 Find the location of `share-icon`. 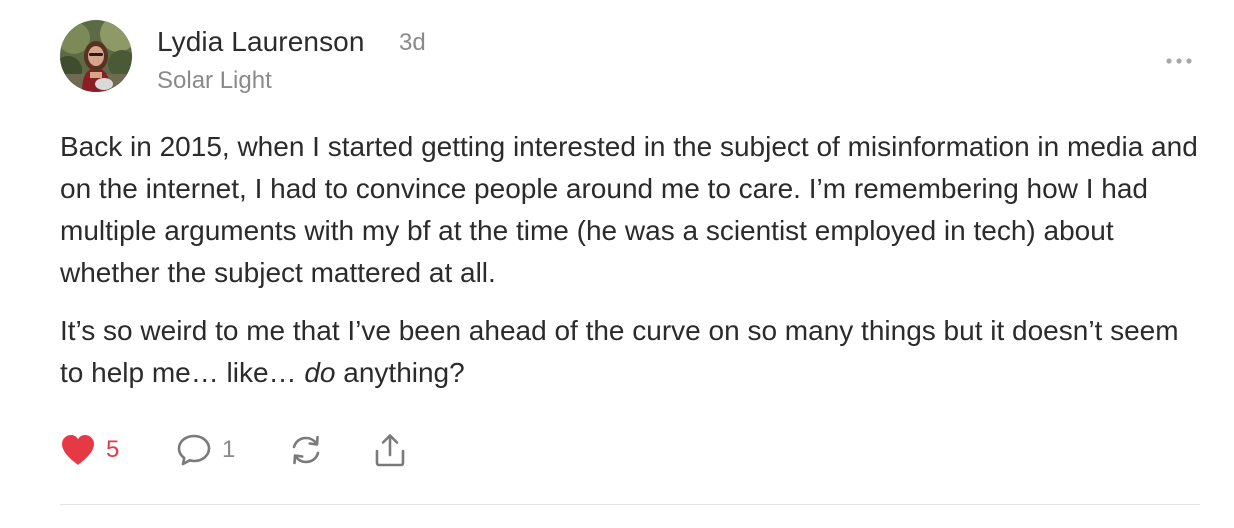

share-icon is located at coordinates (390, 450).